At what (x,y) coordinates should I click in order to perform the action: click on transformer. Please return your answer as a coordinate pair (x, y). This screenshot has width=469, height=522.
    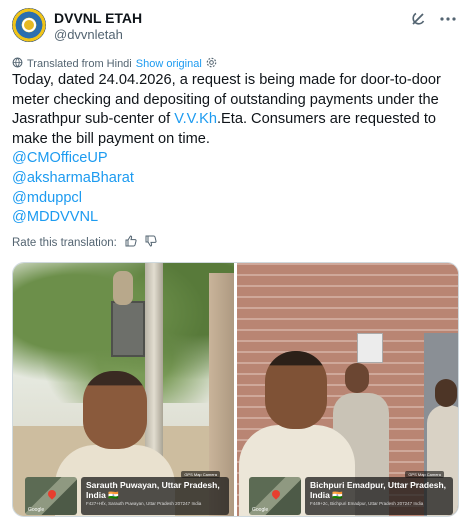
    Looking at the image, I should click on (128, 329).